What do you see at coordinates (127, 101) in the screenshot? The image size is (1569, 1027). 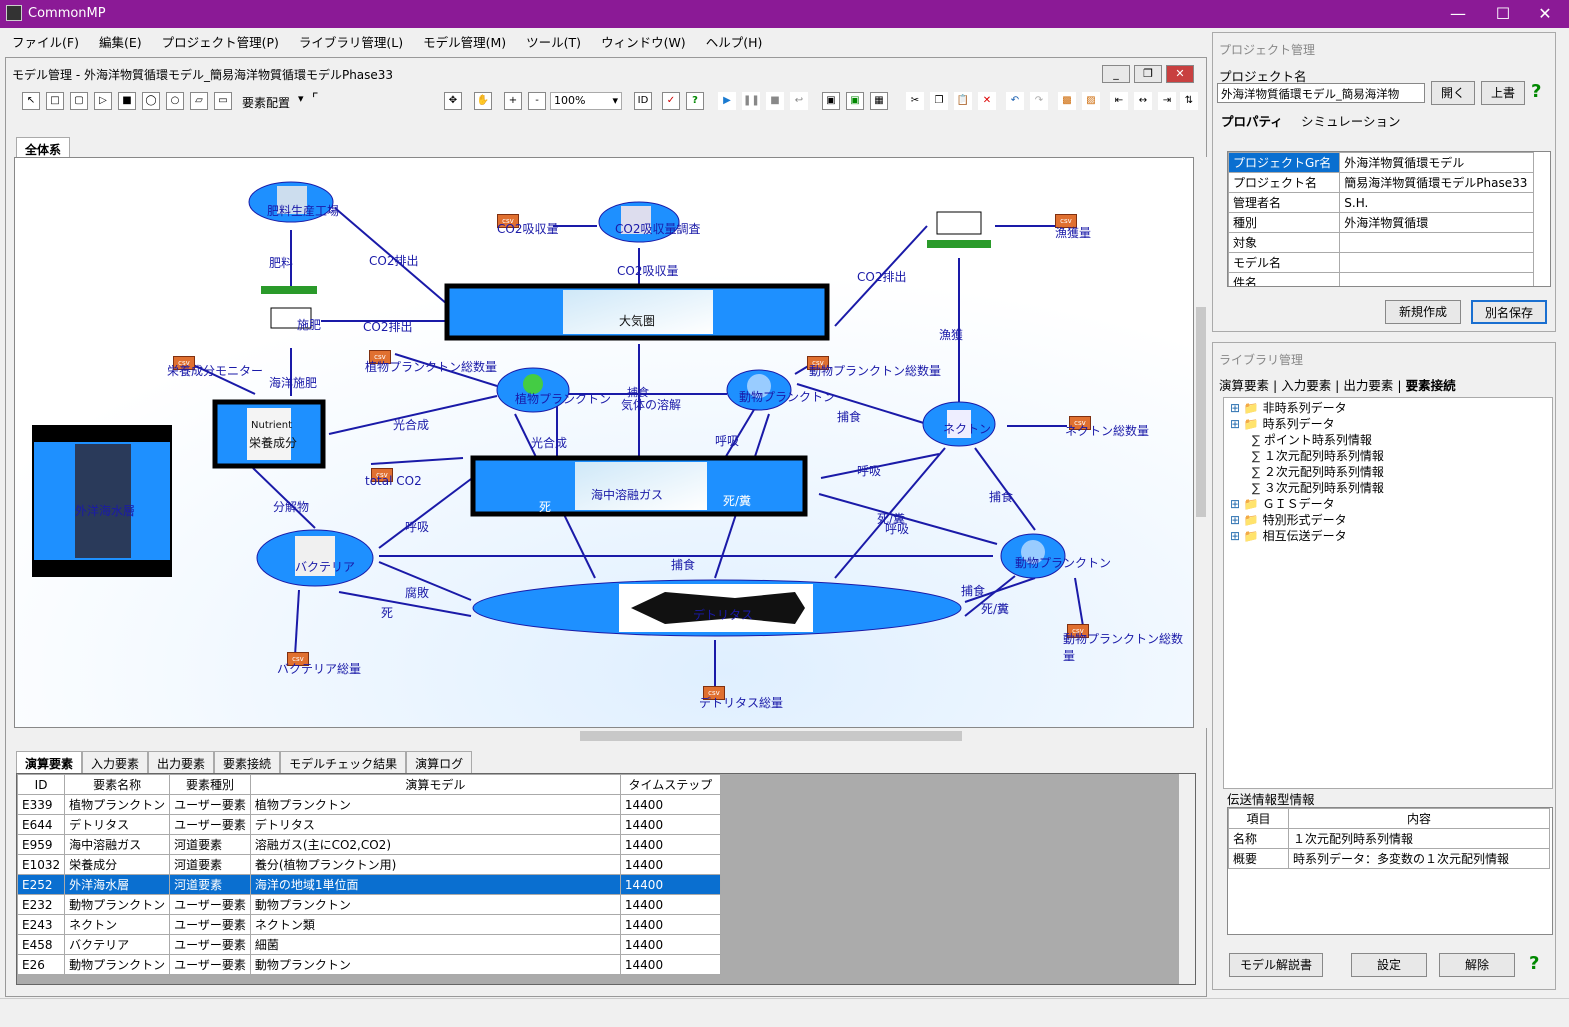 I see `filled-rect-tool-icon: ■` at bounding box center [127, 101].